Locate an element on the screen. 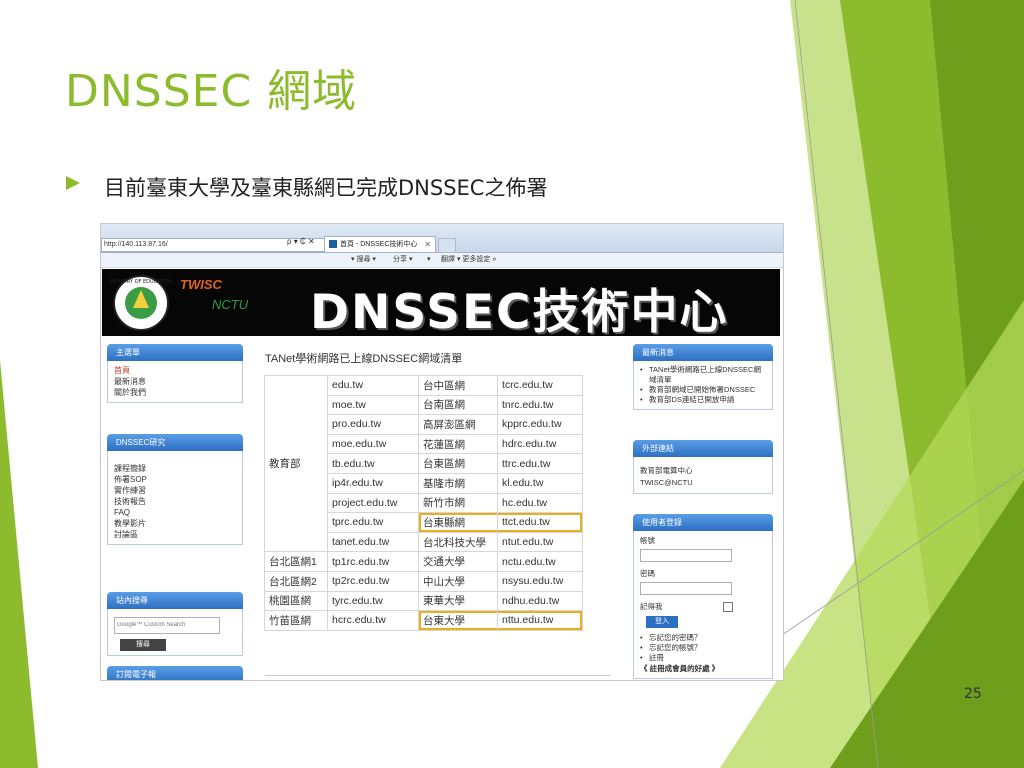  forgot-username-link: • 忘記您的帳號？ is located at coordinates (703, 648).